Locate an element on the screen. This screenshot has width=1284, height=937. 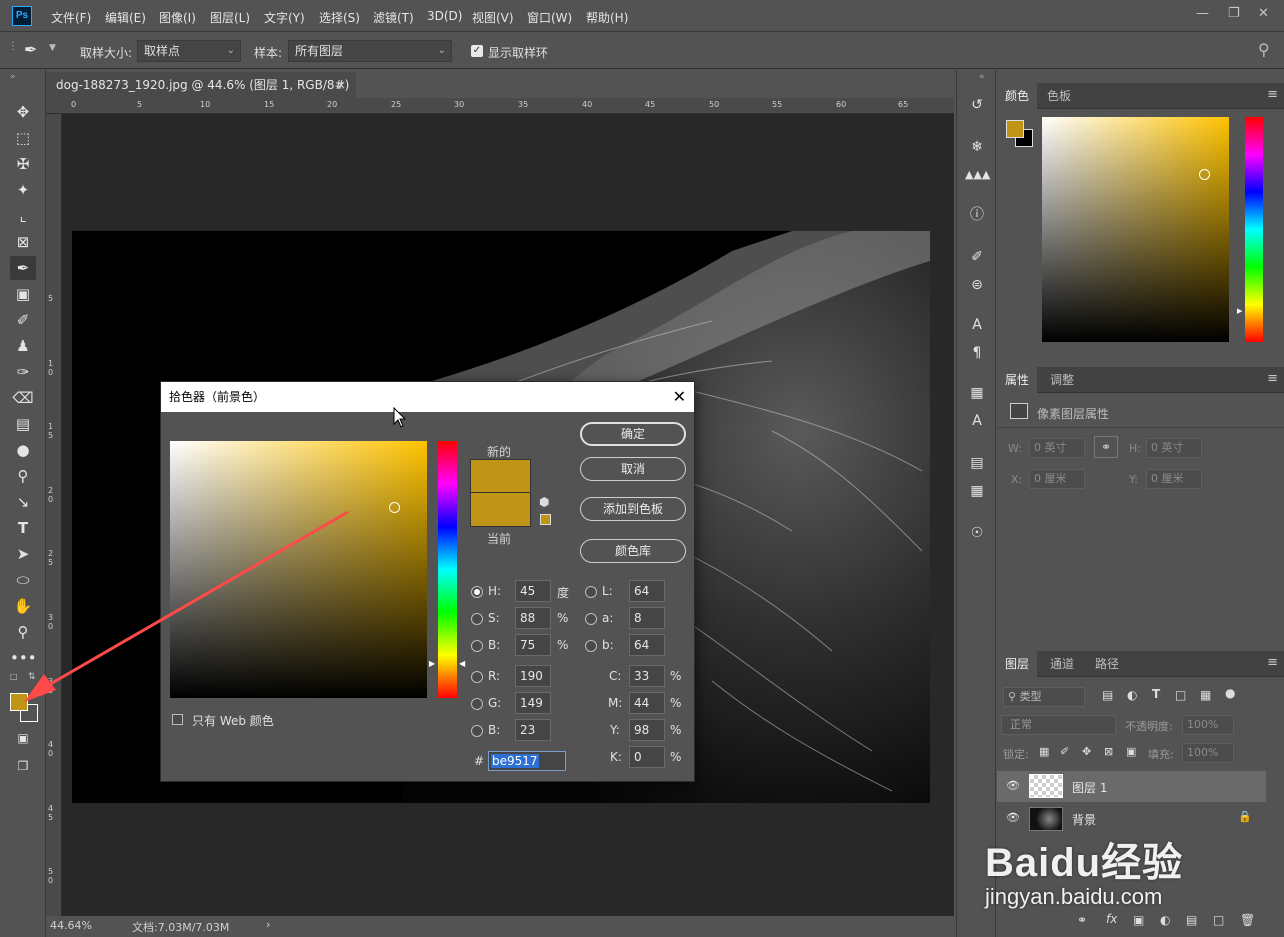
new-group-icon: ▤ is located at coordinates (1191, 920).